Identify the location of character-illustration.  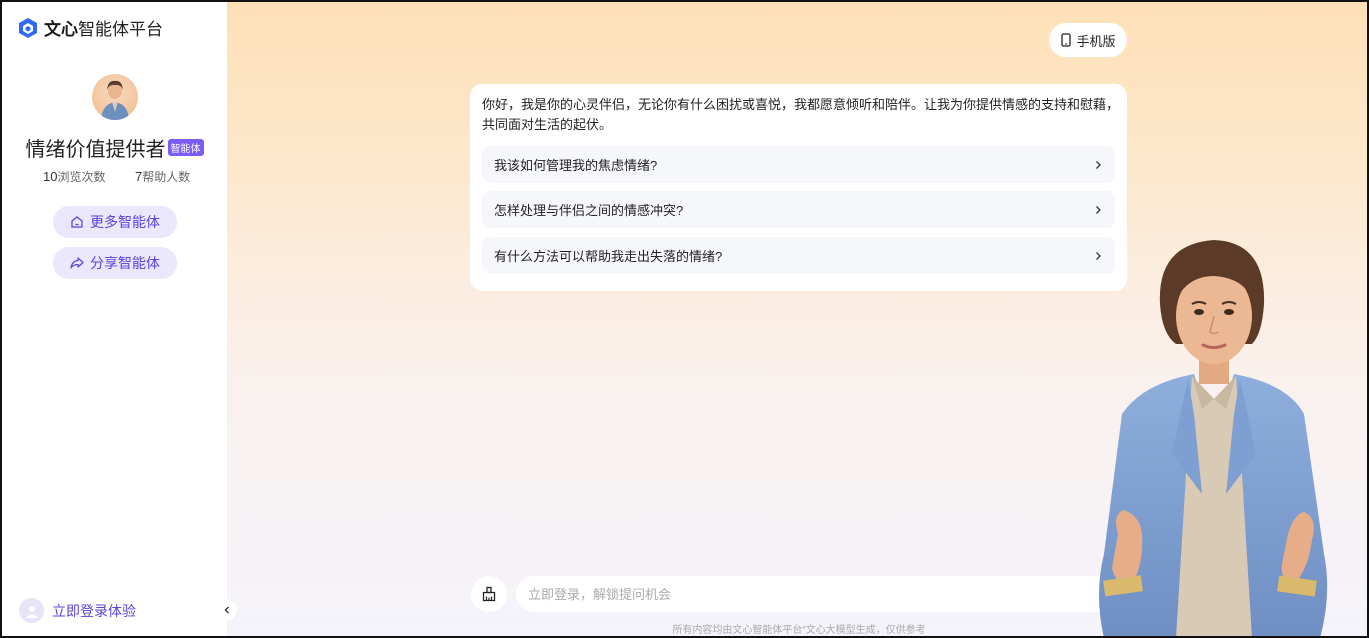
(1213, 438).